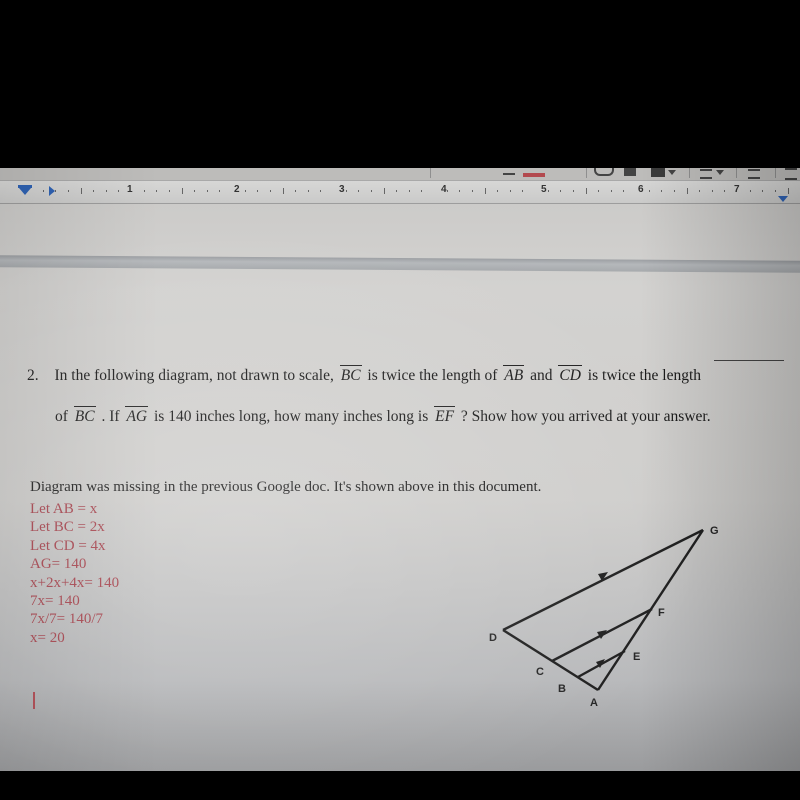 The height and width of the screenshot is (800, 800). Describe the element at coordinates (513, 375) in the screenshot. I see `segment-ab: AB` at that location.